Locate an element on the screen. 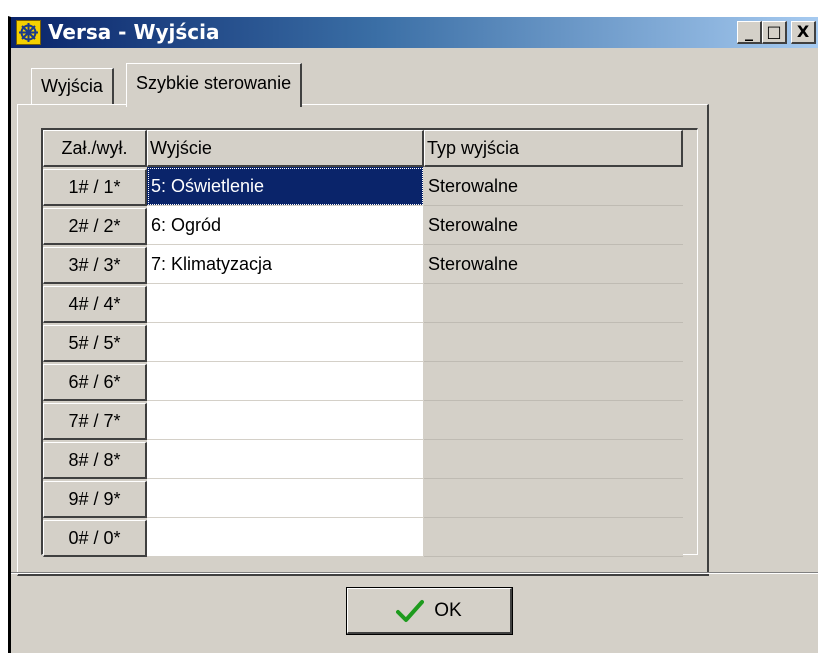  maximize-button: □ is located at coordinates (774, 32).